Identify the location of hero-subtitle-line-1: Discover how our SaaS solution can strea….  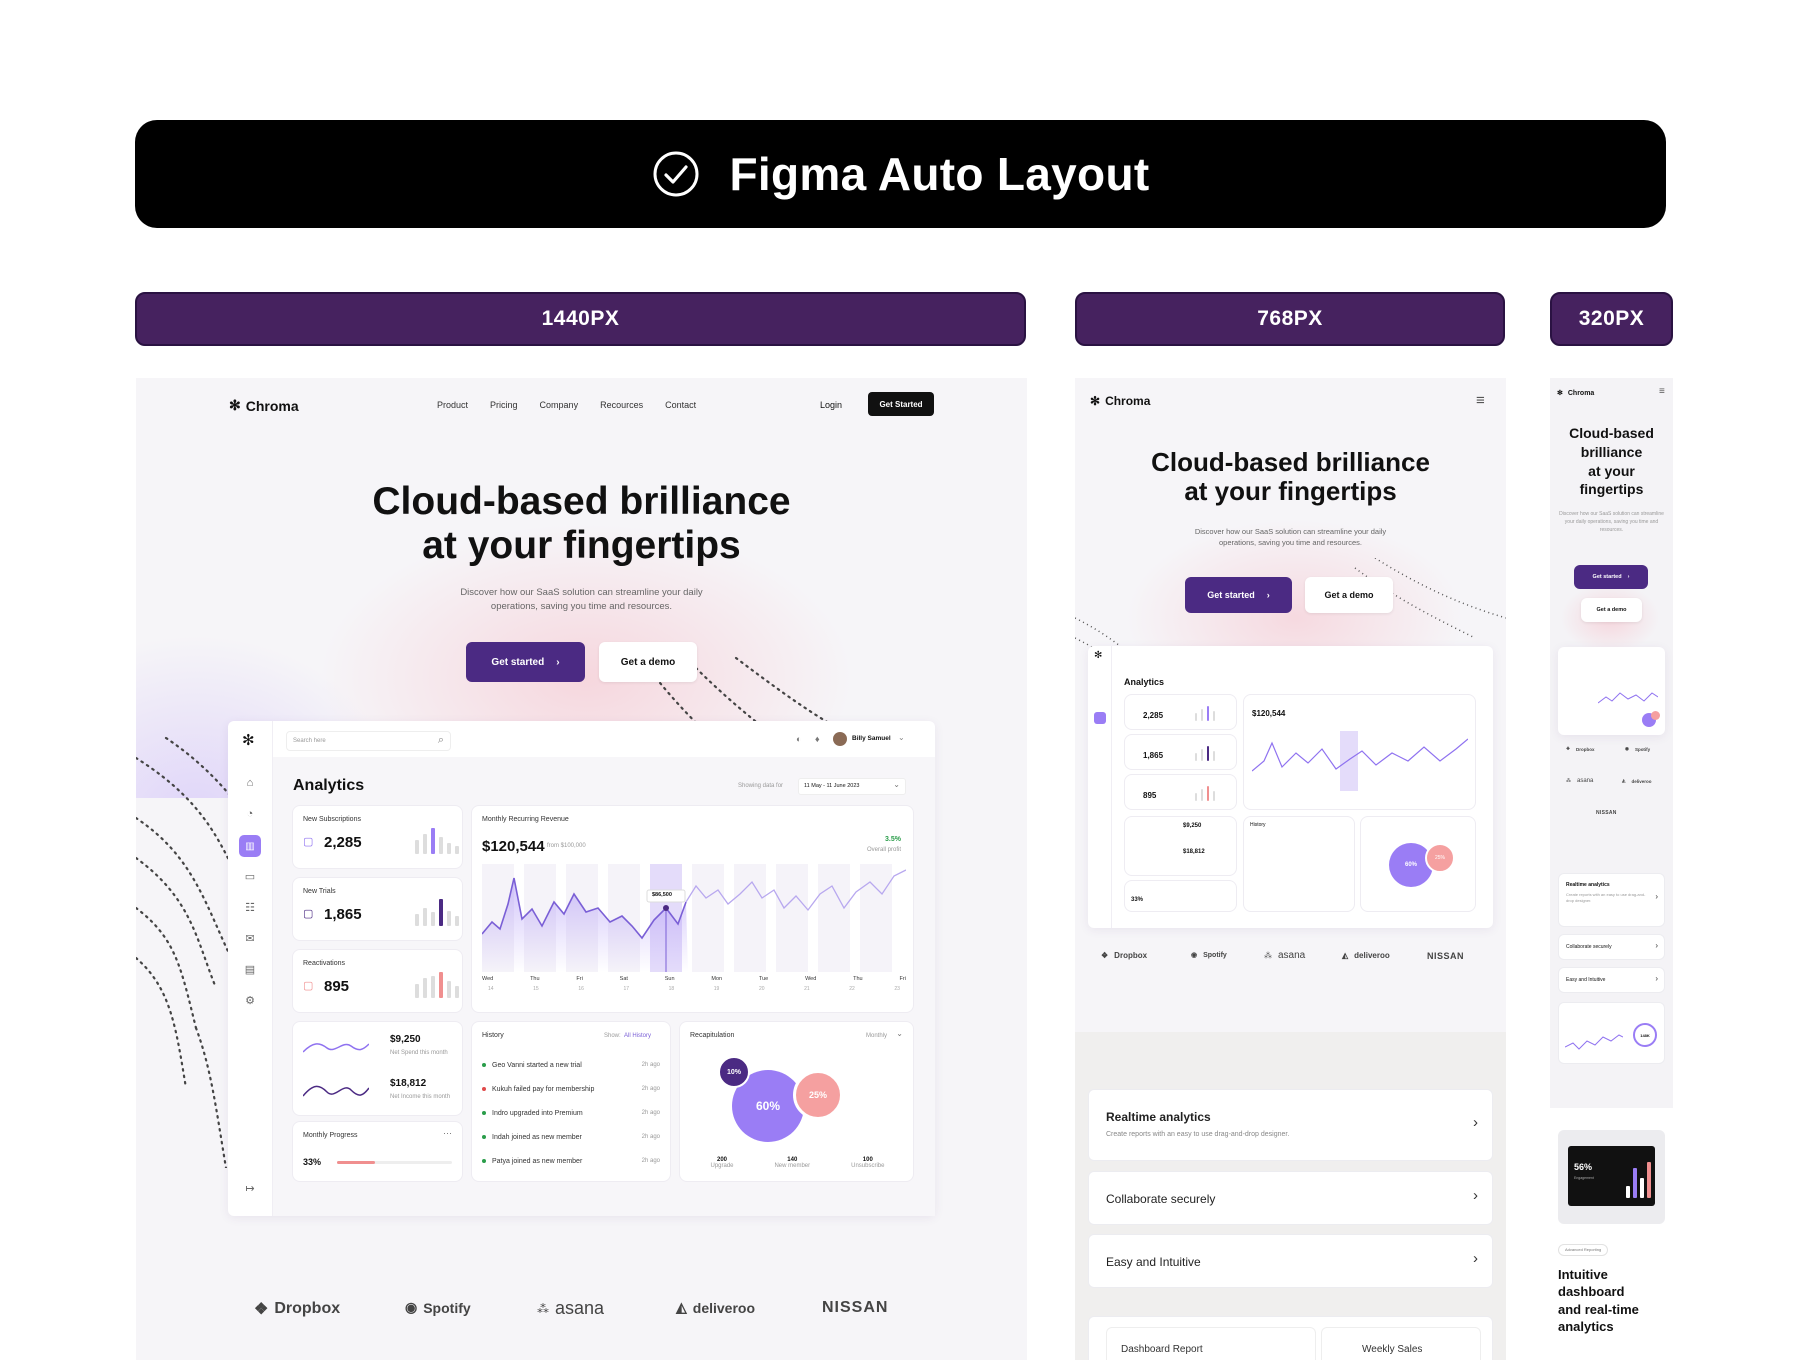
(581, 592).